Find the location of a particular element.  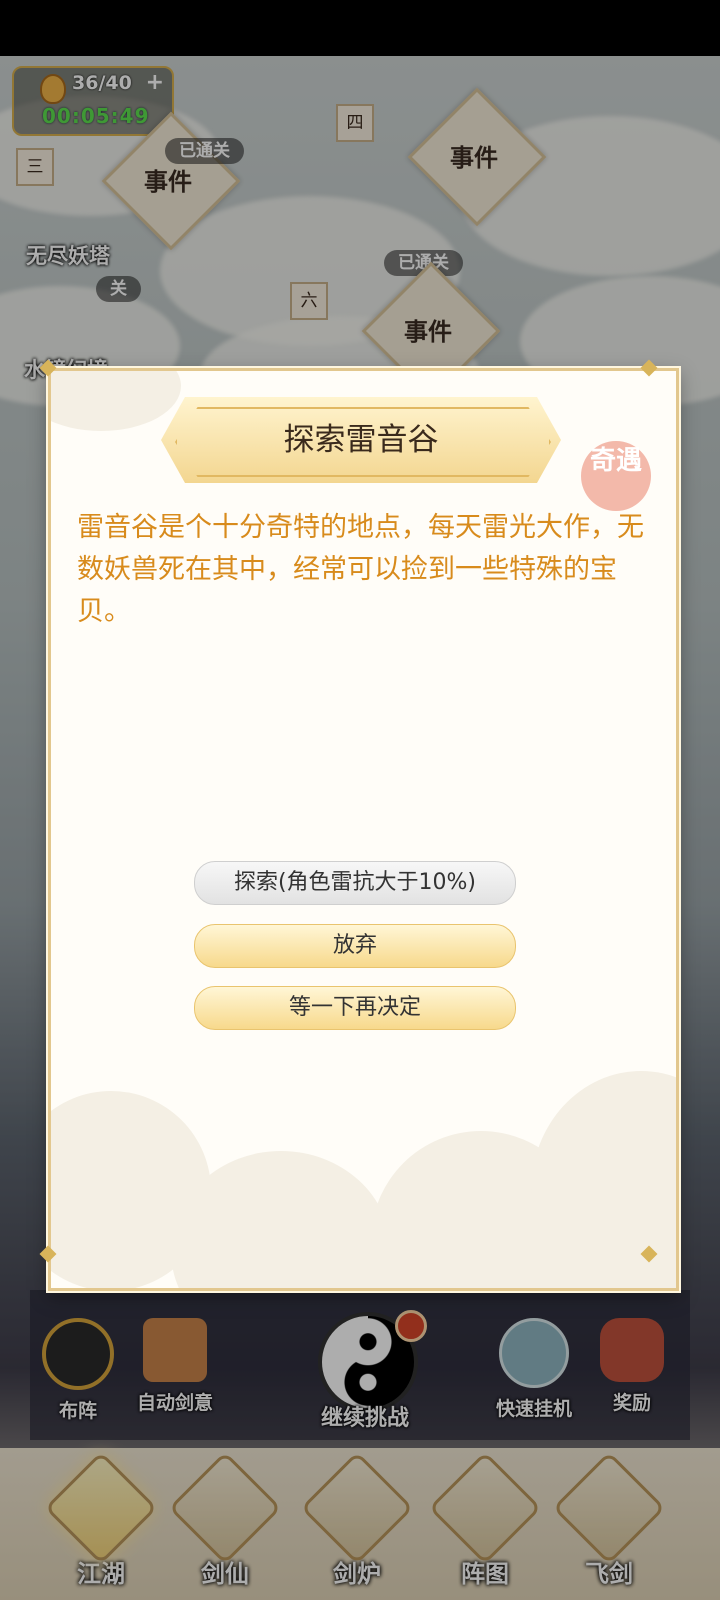

encounter-seal: 奇遇 is located at coordinates (616, 476).